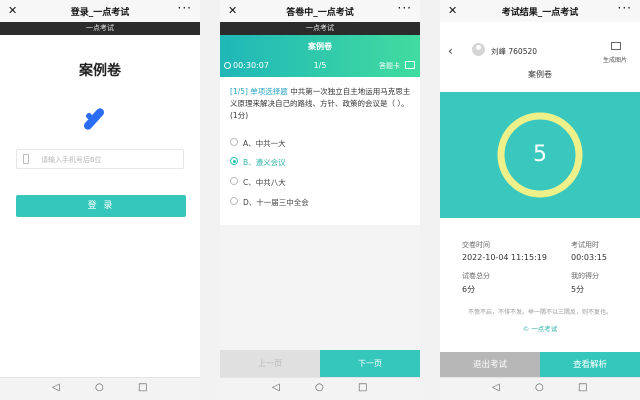 Image resolution: width=640 pixels, height=400 pixels. Describe the element at coordinates (478, 49) in the screenshot. I see `avatar` at that location.